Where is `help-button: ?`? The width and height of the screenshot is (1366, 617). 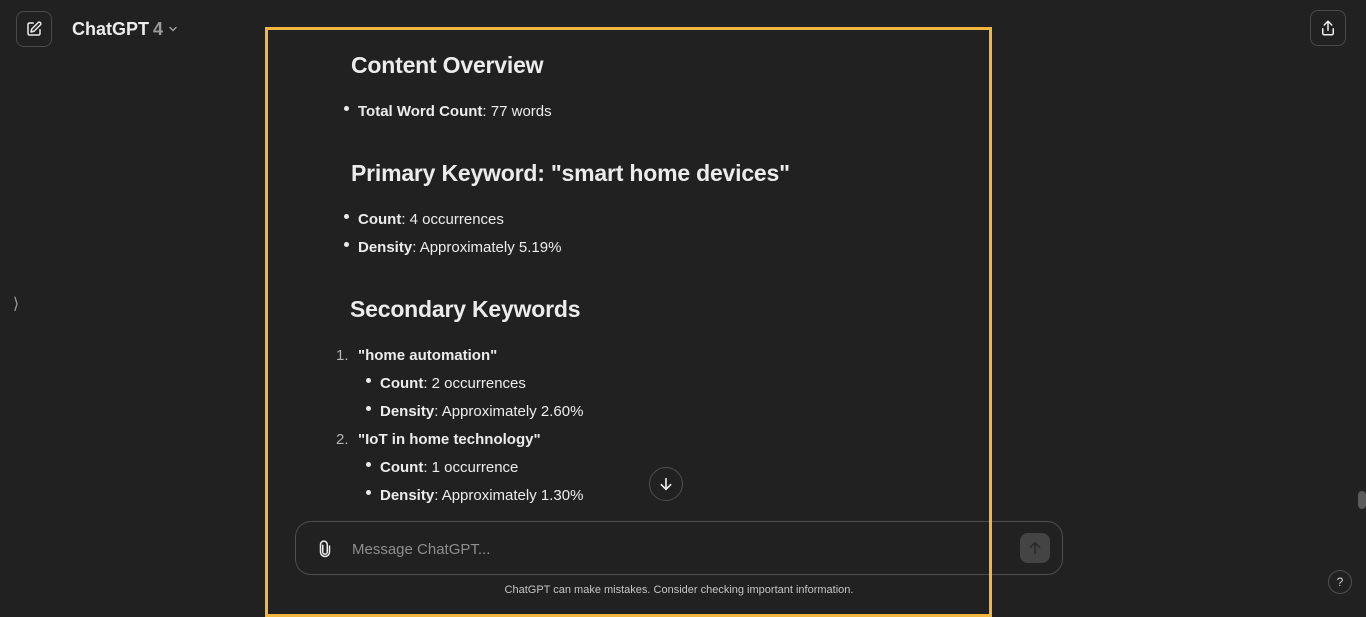 help-button: ? is located at coordinates (1340, 582).